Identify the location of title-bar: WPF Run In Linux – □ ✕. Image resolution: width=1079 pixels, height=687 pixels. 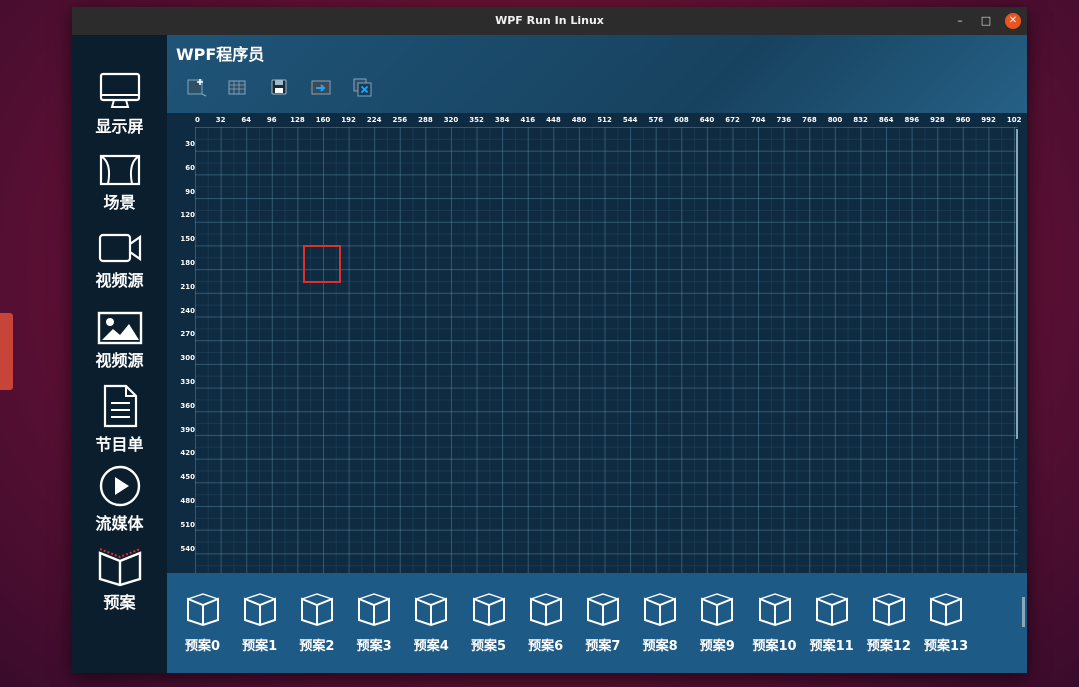
(549, 21).